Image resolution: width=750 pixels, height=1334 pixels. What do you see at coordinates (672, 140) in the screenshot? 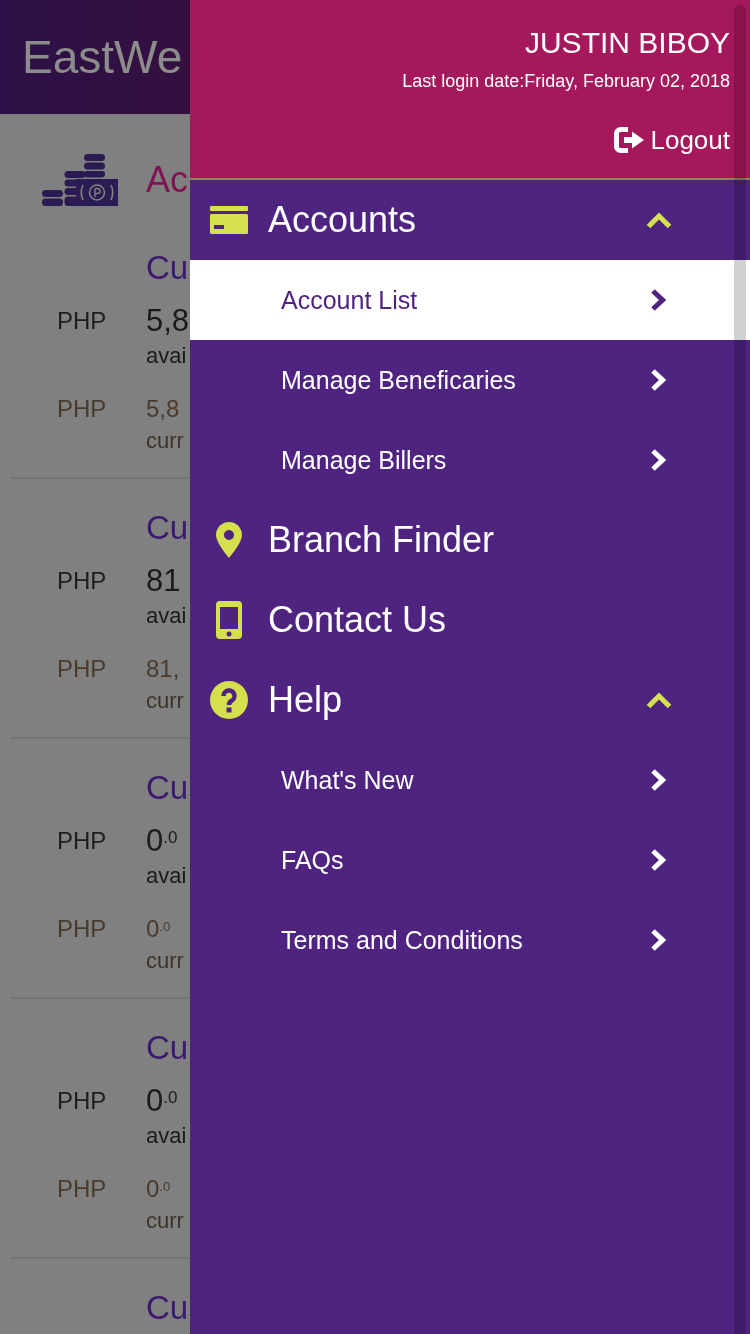
I see `logout-button: Logout` at bounding box center [672, 140].